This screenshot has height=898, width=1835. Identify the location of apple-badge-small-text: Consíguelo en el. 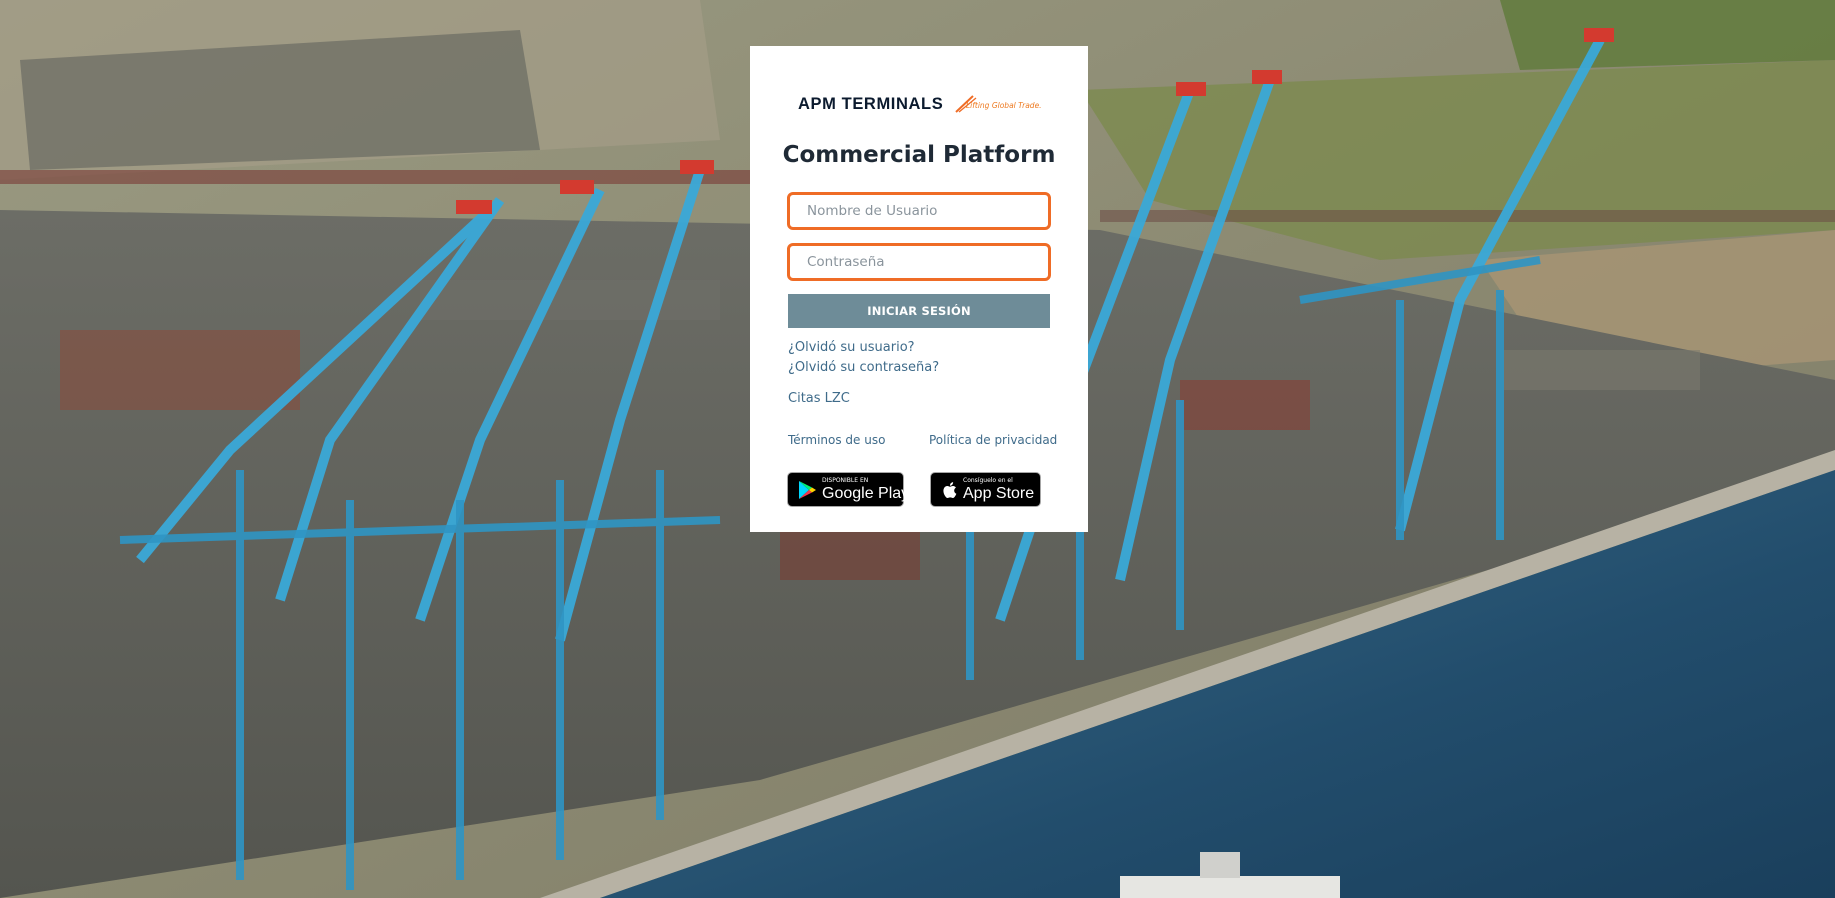
(988, 480).